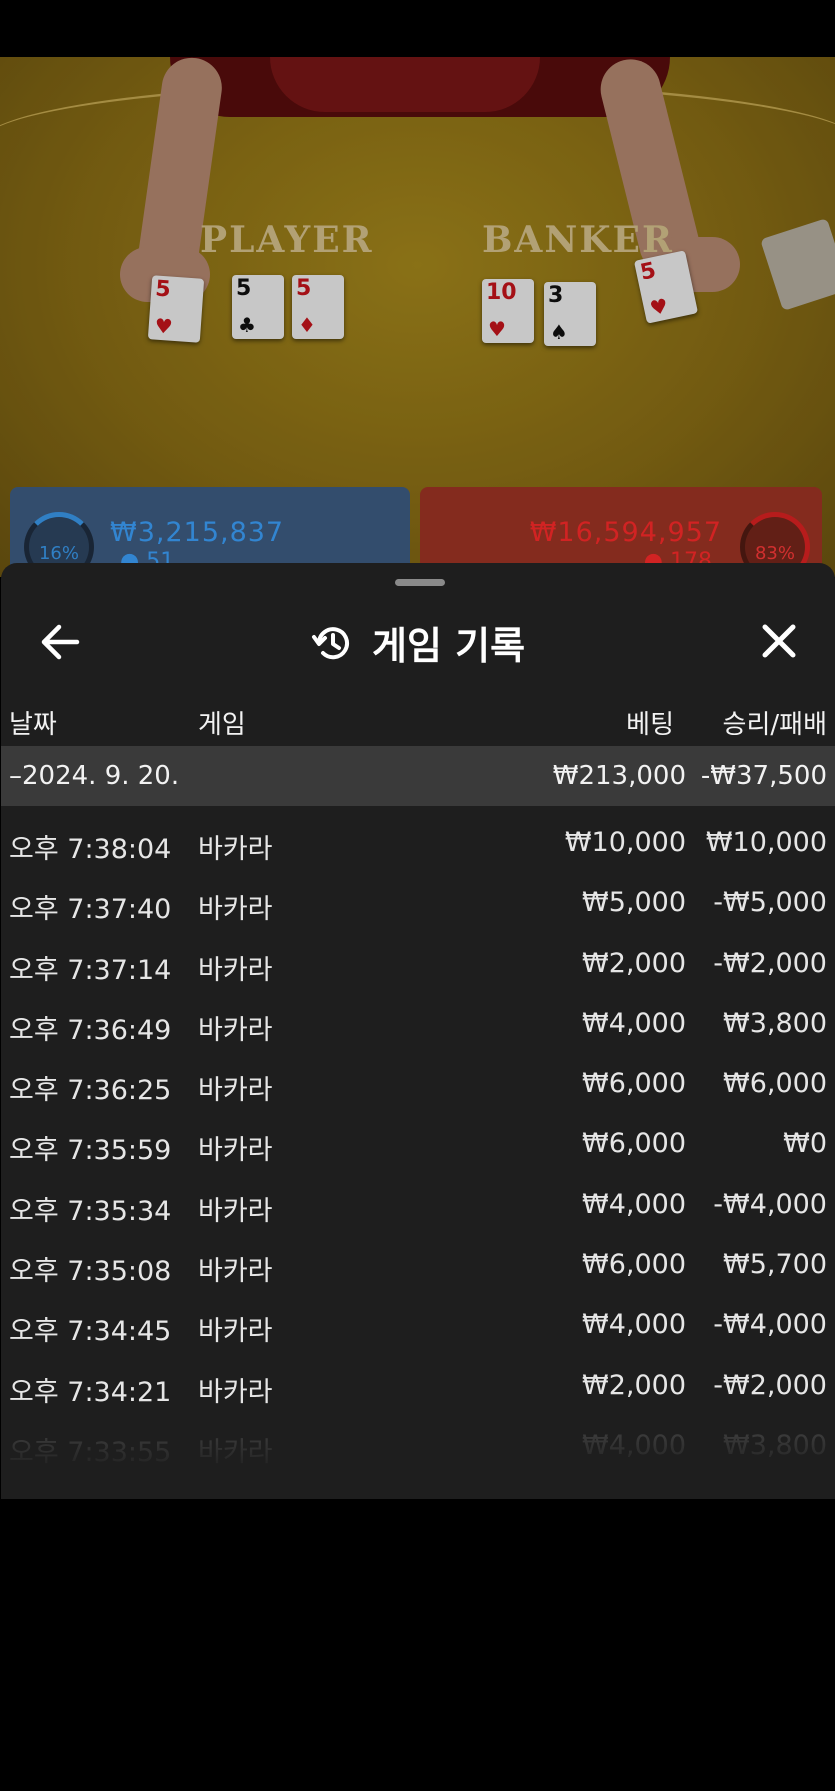 This screenshot has height=1791, width=835. What do you see at coordinates (556, 295) in the screenshot?
I see `card-rank: 3` at bounding box center [556, 295].